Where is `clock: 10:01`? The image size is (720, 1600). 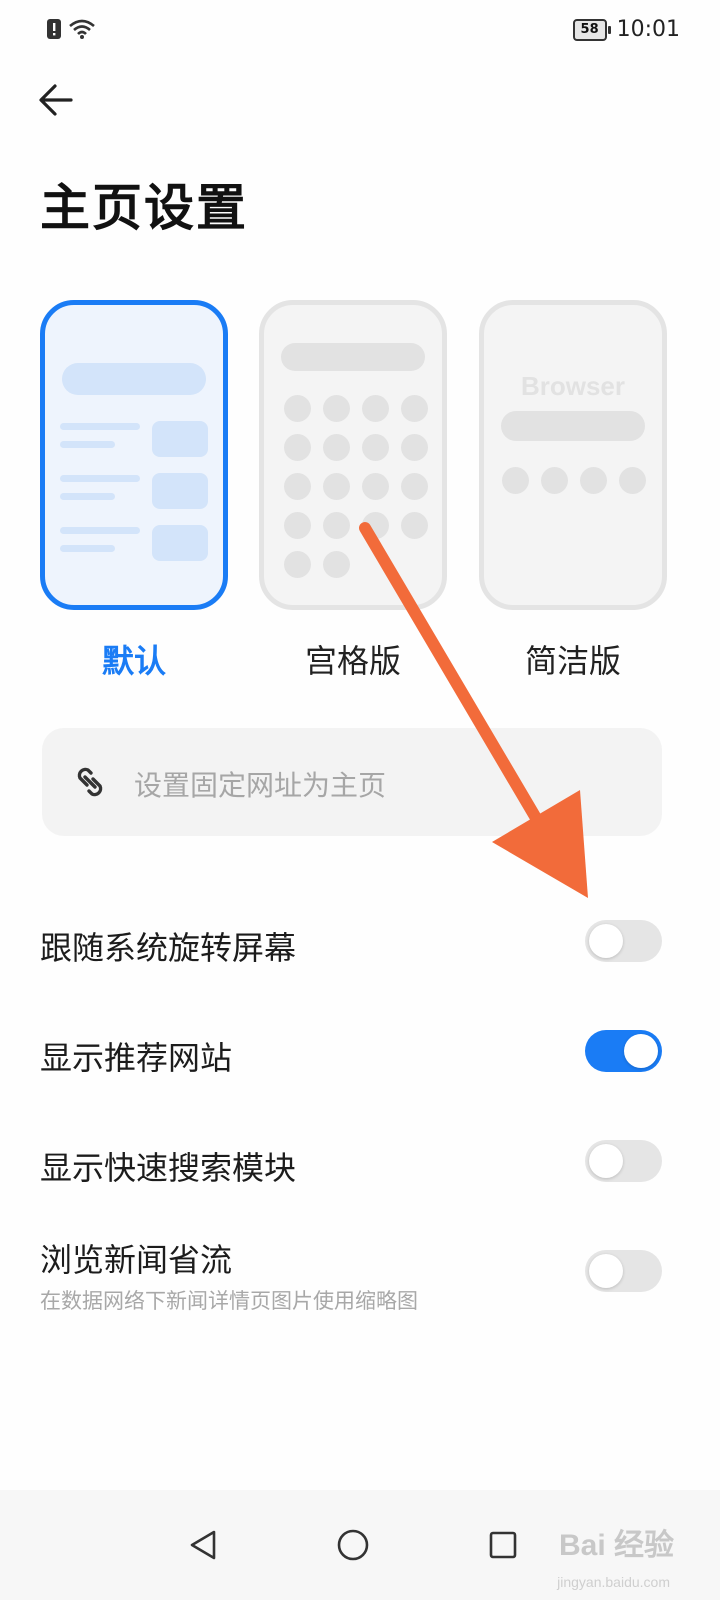
clock: 10:01 is located at coordinates (648, 29).